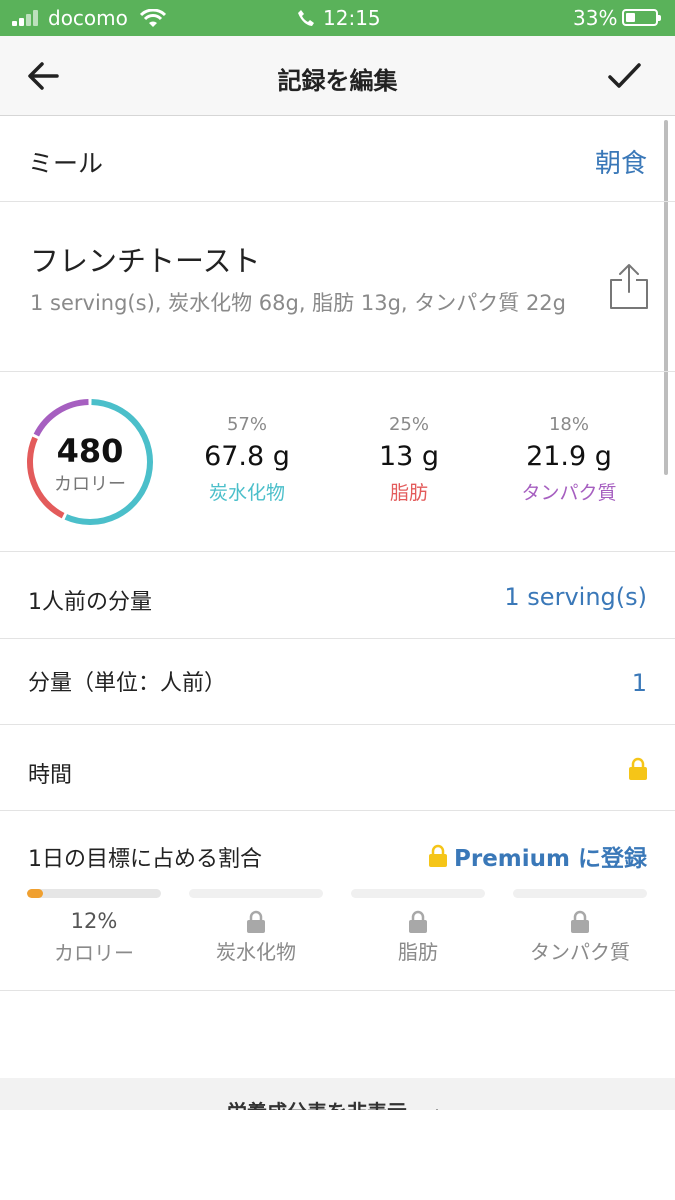 This screenshot has width=675, height=1200. I want to click on nutrition-facts-toggle-label: 栄養成分表を非表示, so click(317, 1105).